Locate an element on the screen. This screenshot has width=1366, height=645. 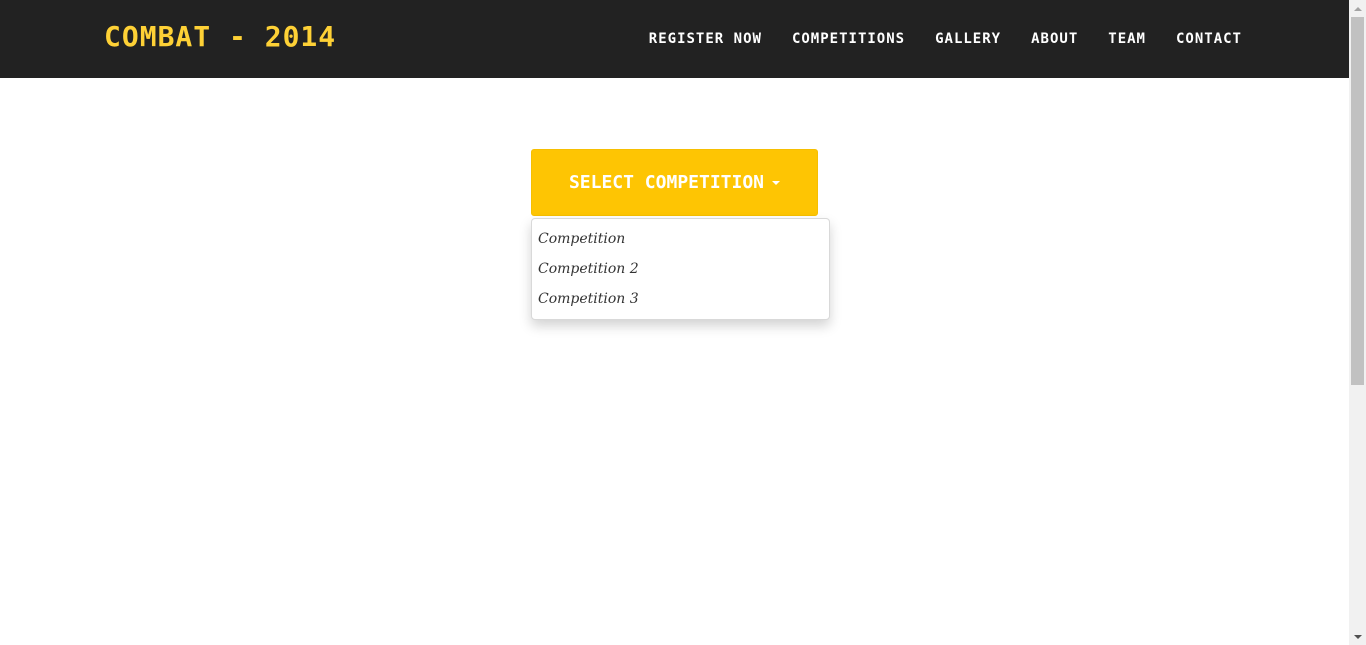
dropdown-item-competition-2: Competition 2 is located at coordinates (680, 269).